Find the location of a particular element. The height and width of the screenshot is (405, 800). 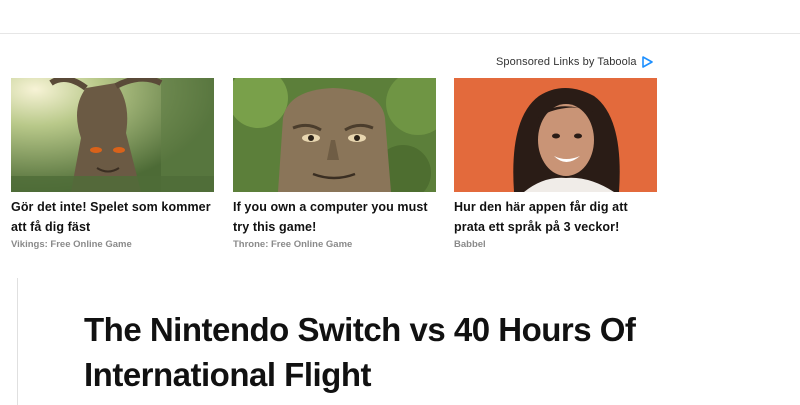

card-source: Babbel is located at coordinates (555, 244).